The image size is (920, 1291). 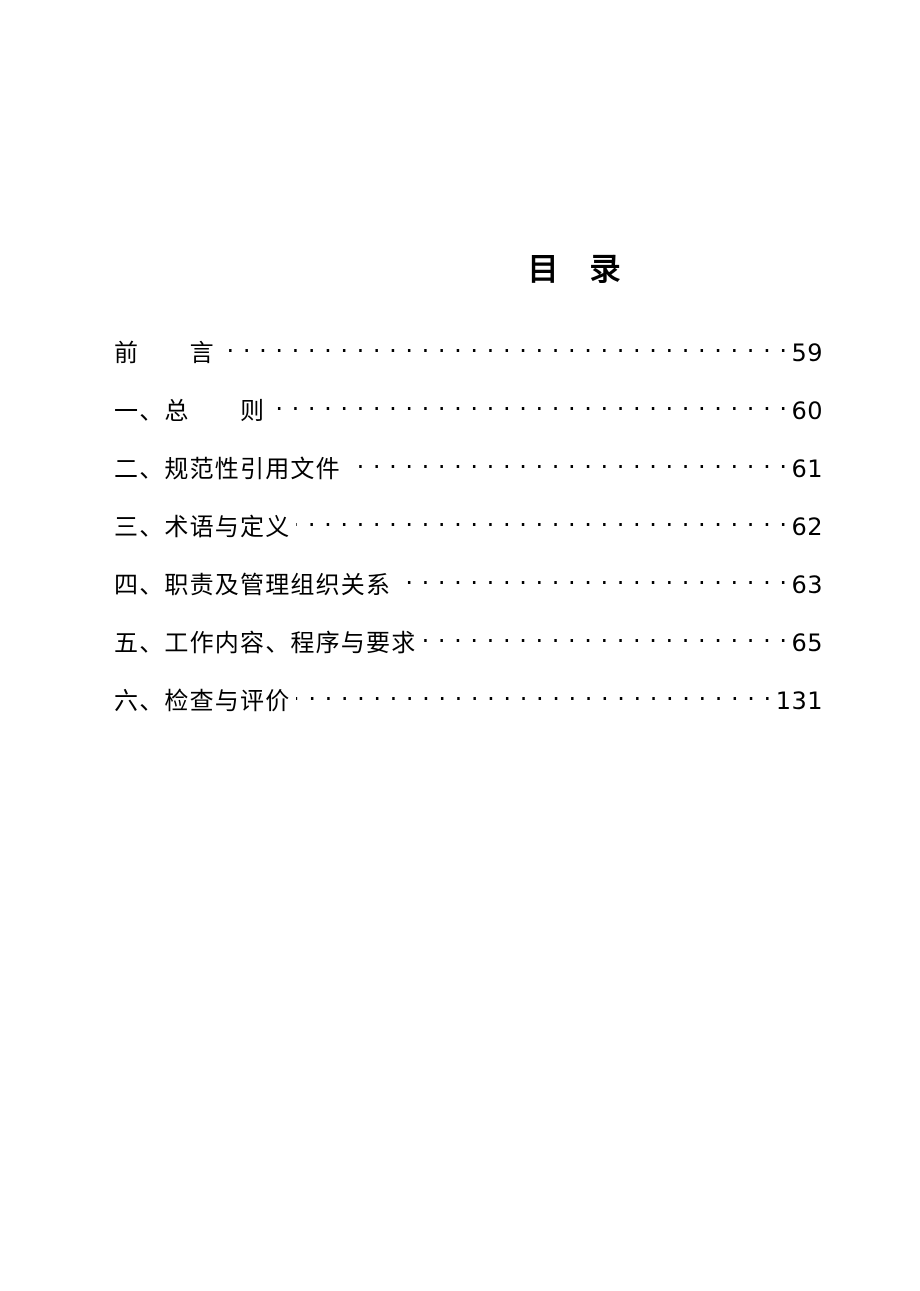 I want to click on toc-entry-label: 前 言, so click(x=164, y=353).